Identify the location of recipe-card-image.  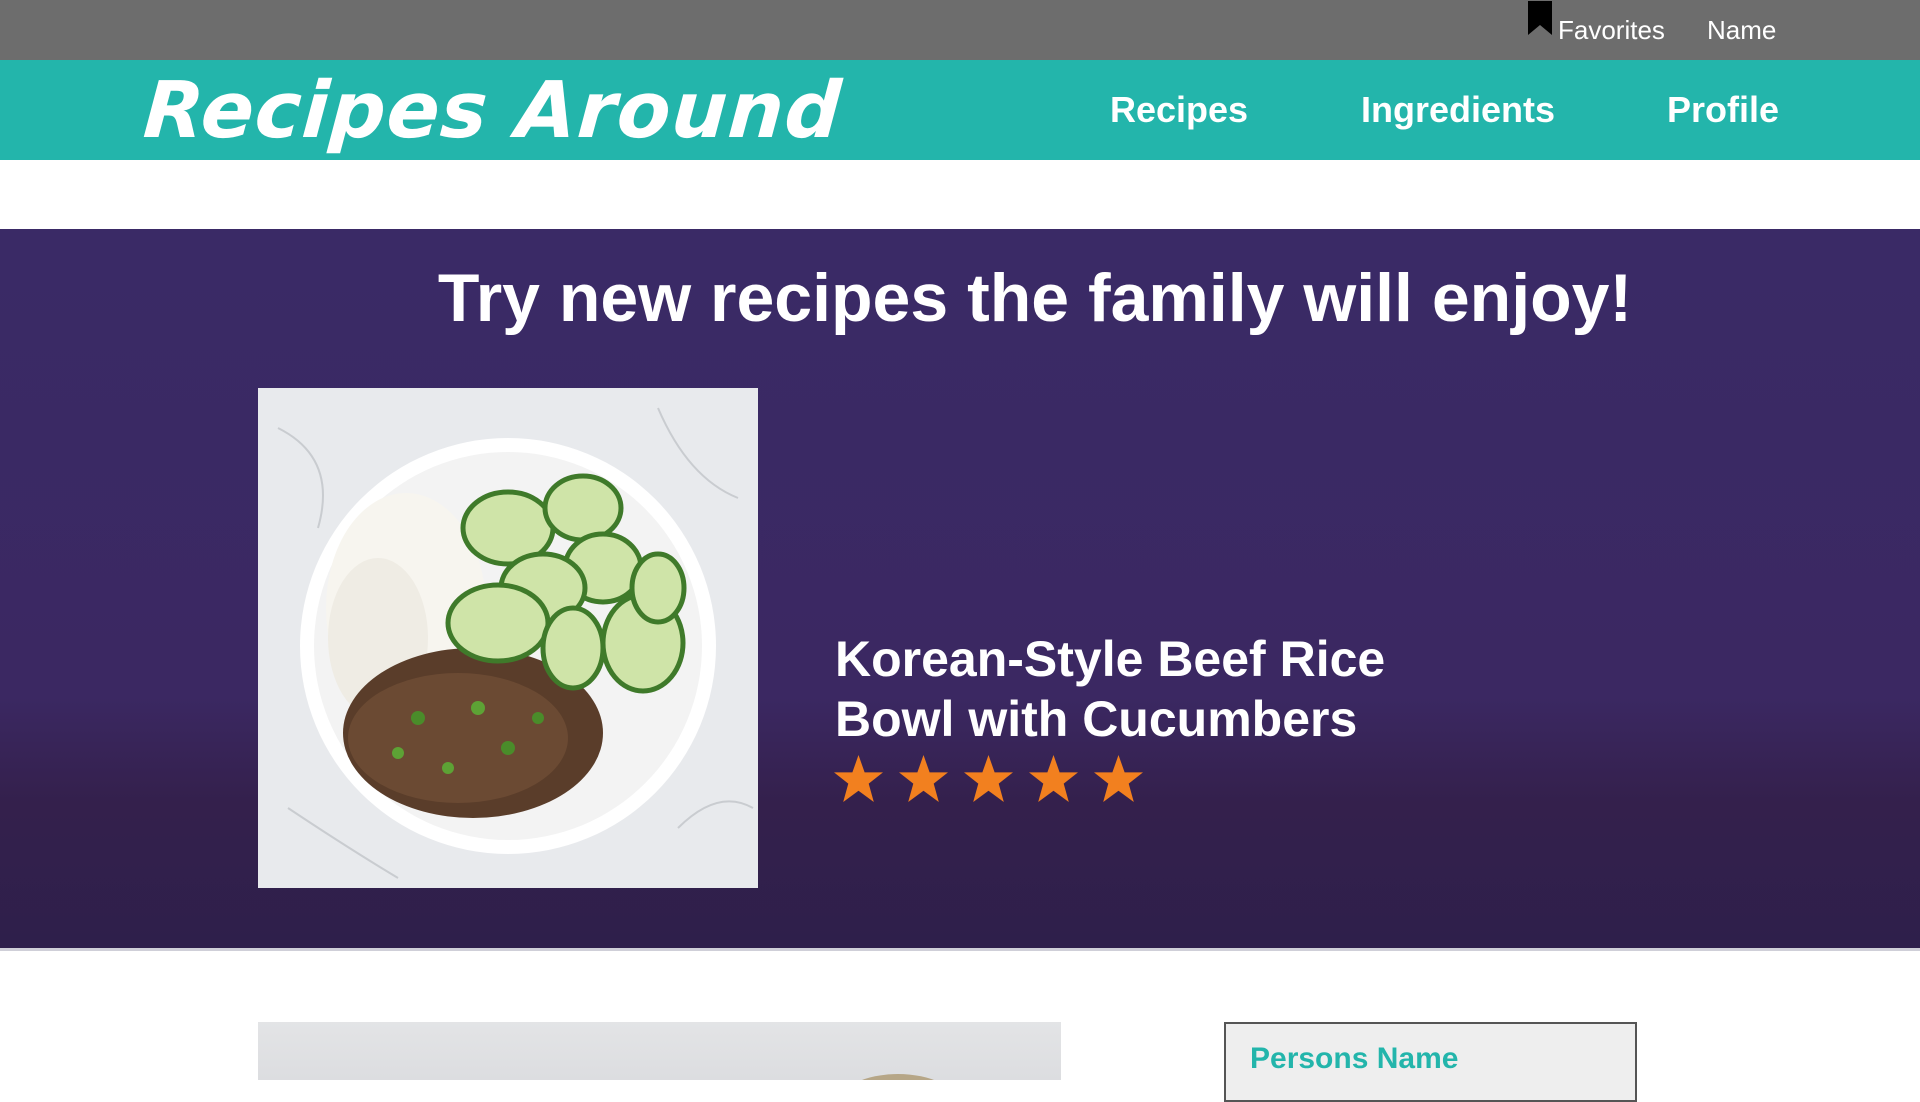
(659, 1051).